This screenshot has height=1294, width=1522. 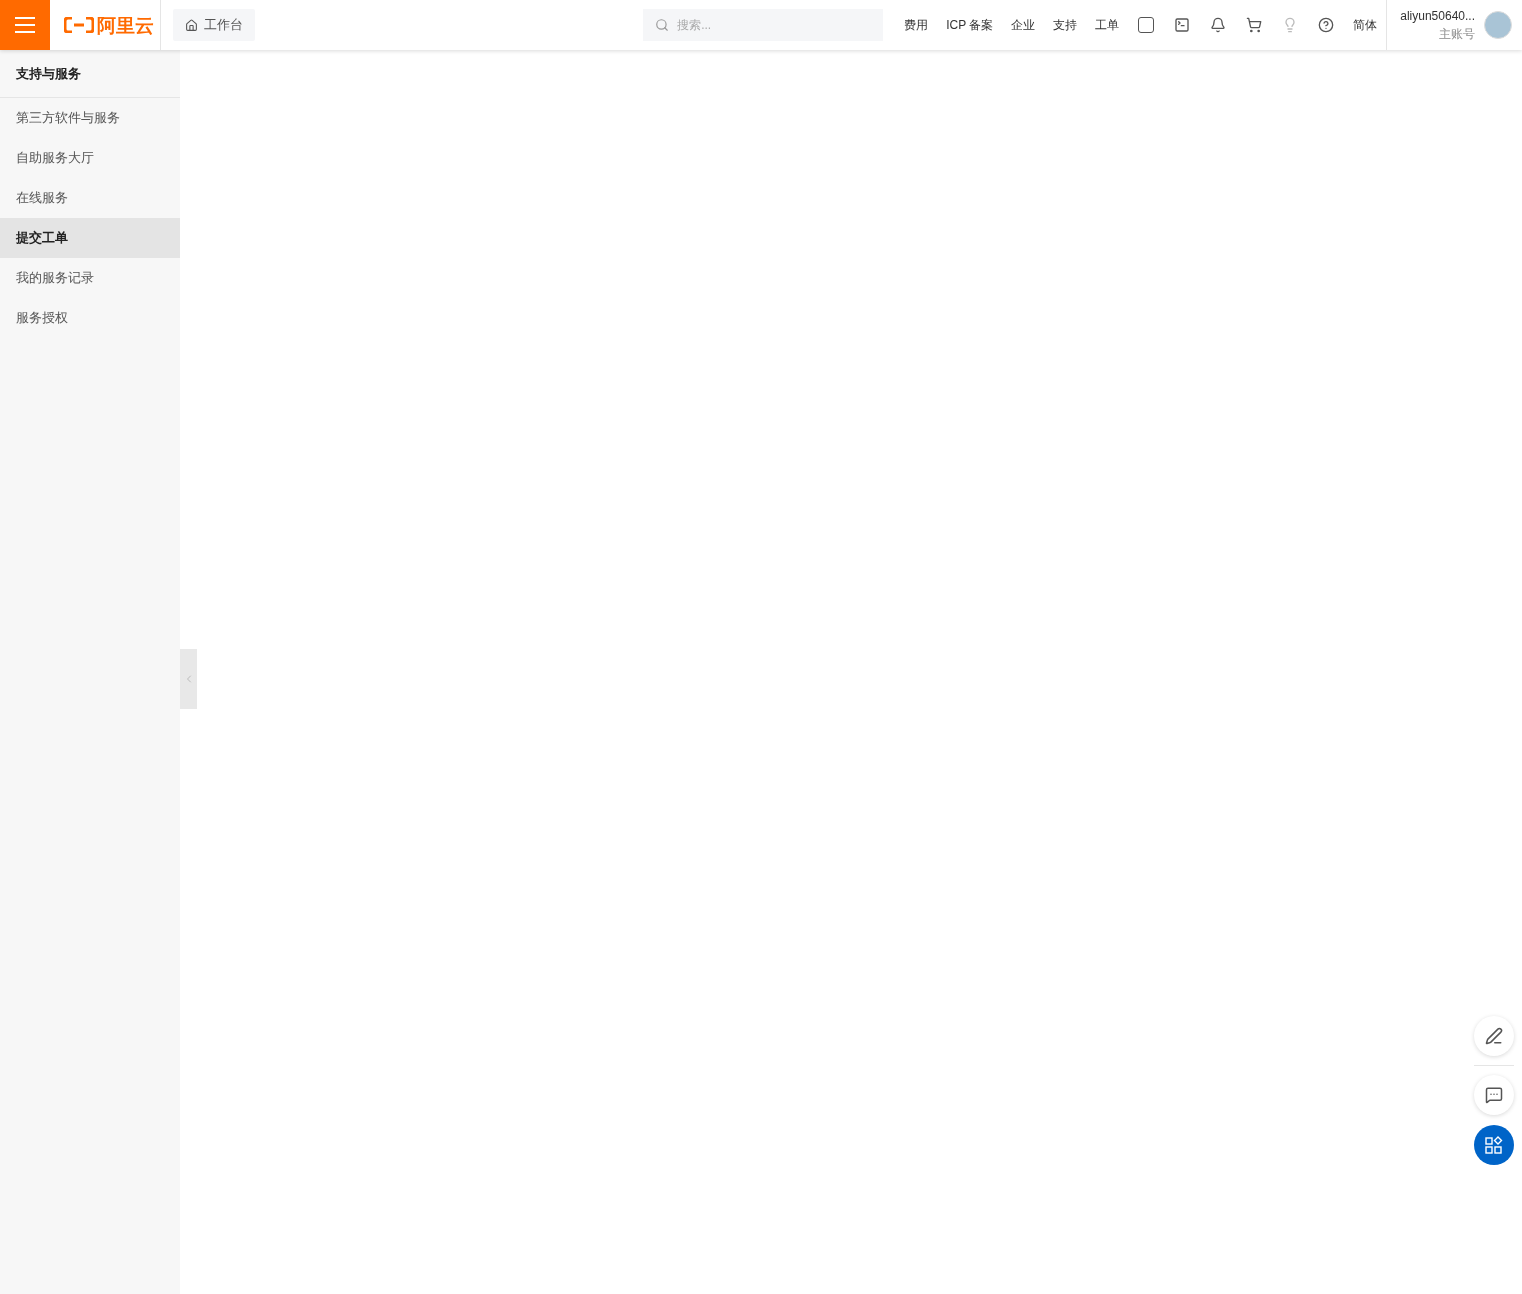 I want to click on sidebar-item: 提交工单, so click(x=90, y=238).